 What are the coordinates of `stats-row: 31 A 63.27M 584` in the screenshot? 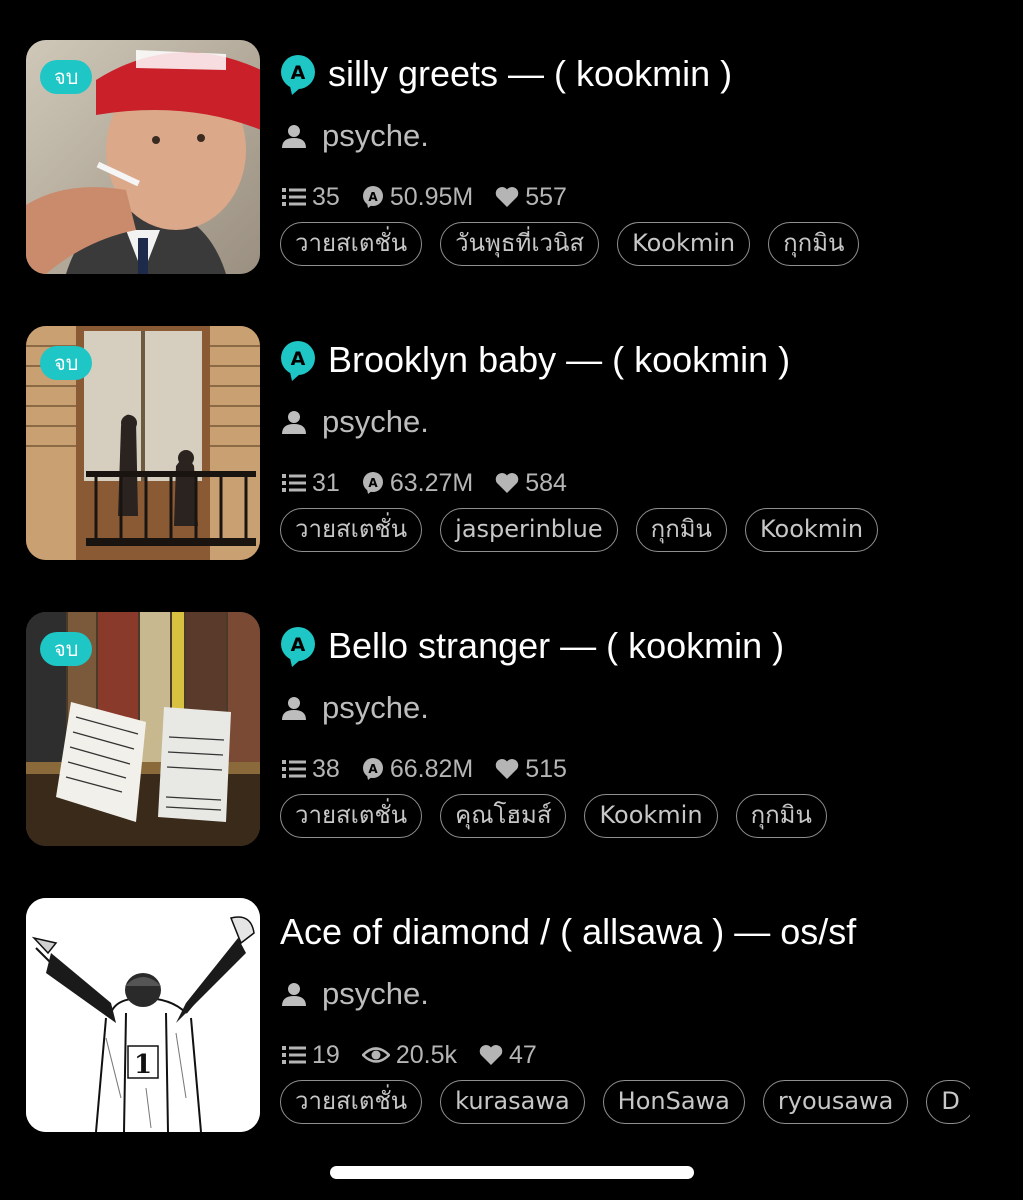 It's located at (435, 483).